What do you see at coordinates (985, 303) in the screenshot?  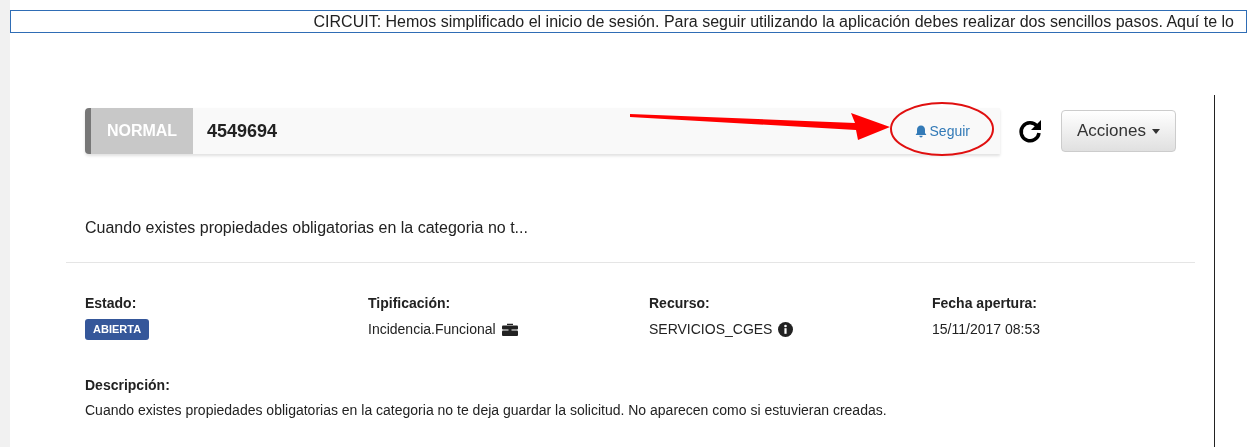 I see `field-label: Fecha apertura:` at bounding box center [985, 303].